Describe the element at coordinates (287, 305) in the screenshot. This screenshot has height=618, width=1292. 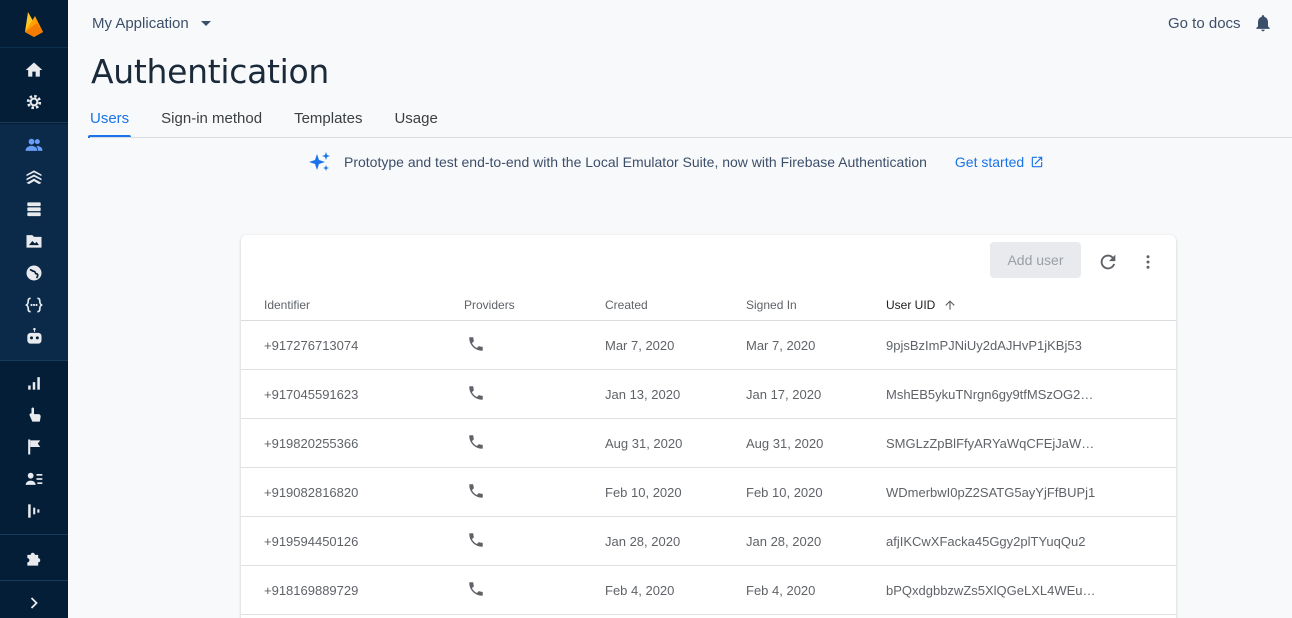
I see `column-header-identifier: Identifier` at that location.